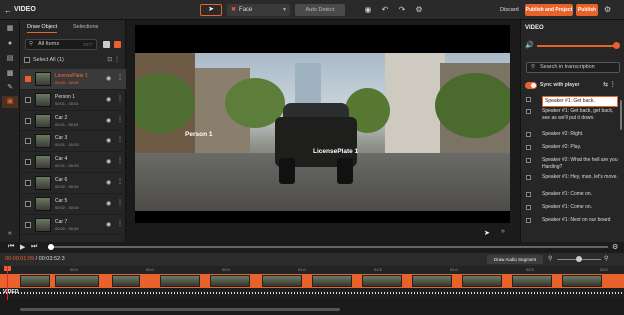  I want to click on transcription-search-input: ⚲ Search in transcription, so click(573, 67).